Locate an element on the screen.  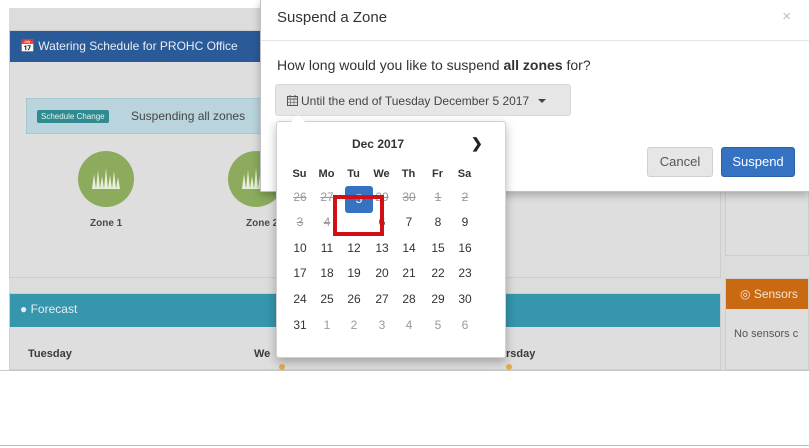
day-cell: 23 is located at coordinates (465, 273).